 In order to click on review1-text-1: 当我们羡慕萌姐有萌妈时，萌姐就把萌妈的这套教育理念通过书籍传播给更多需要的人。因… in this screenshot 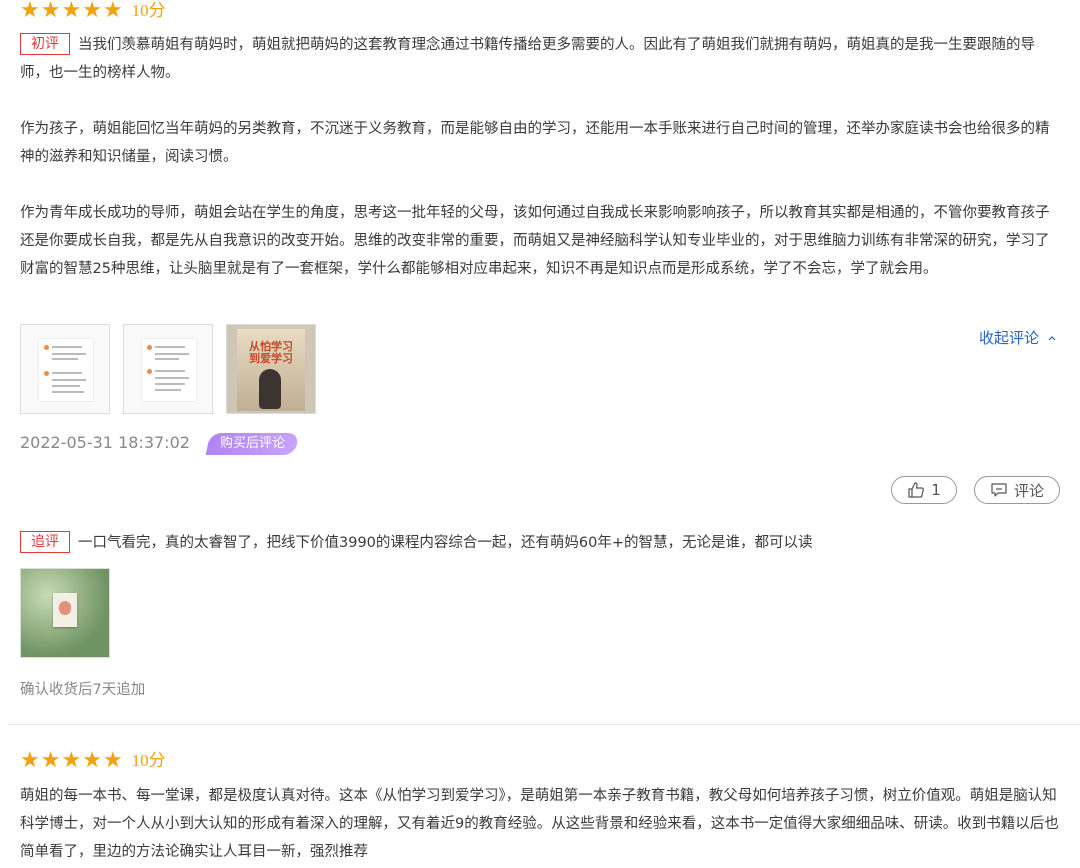, I will do `click(527, 59)`.